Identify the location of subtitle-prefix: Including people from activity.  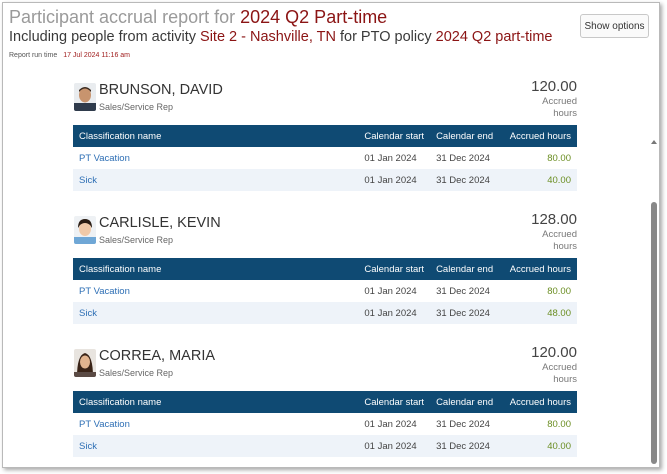
(102, 37).